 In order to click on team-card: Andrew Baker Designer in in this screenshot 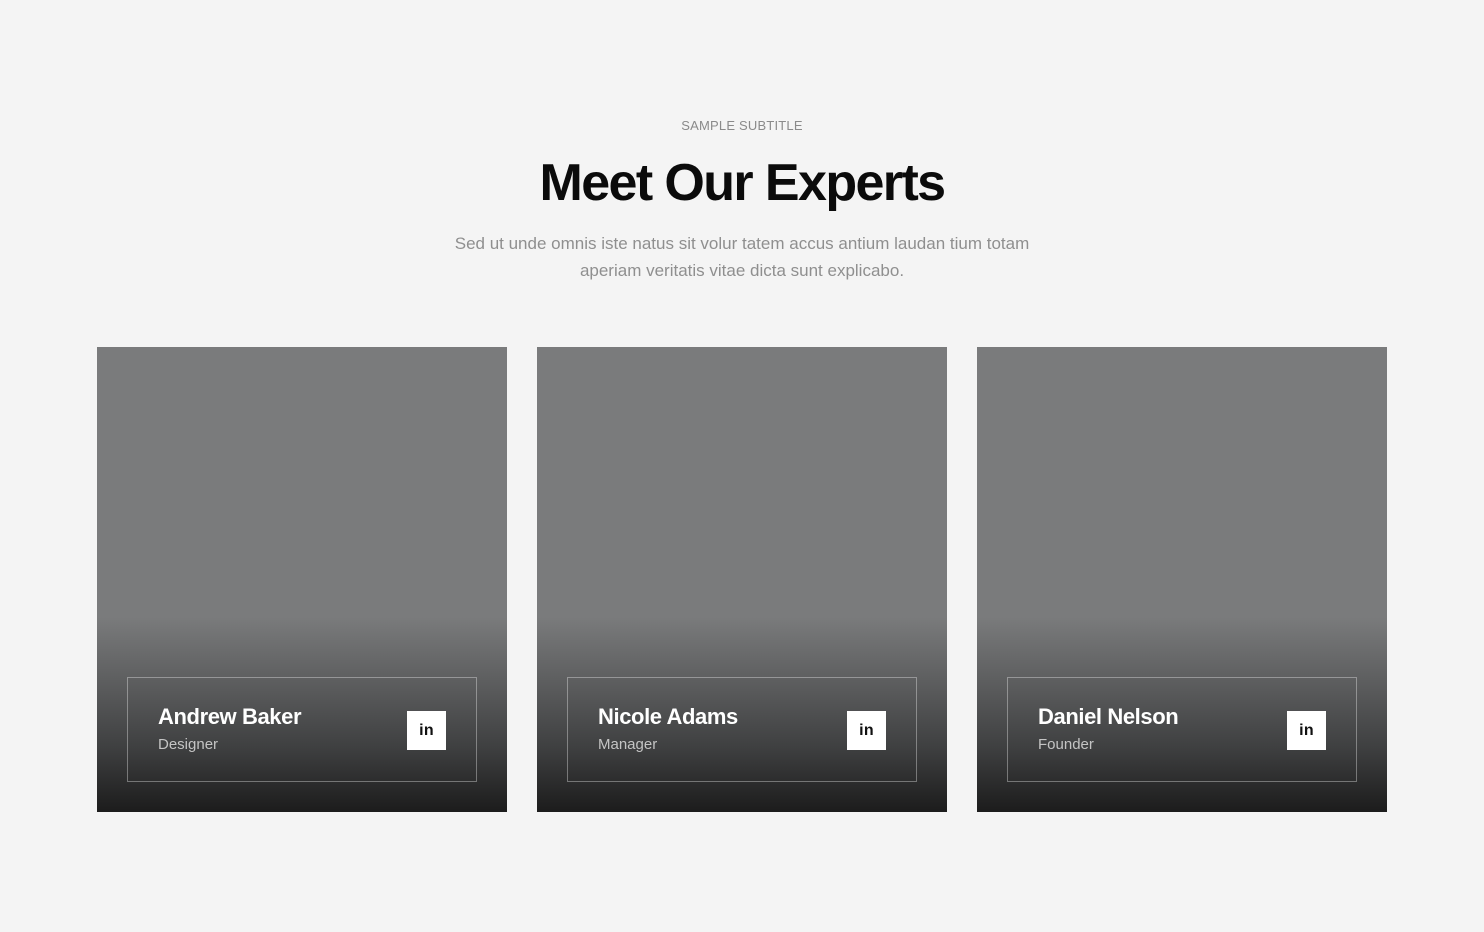, I will do `click(302, 579)`.